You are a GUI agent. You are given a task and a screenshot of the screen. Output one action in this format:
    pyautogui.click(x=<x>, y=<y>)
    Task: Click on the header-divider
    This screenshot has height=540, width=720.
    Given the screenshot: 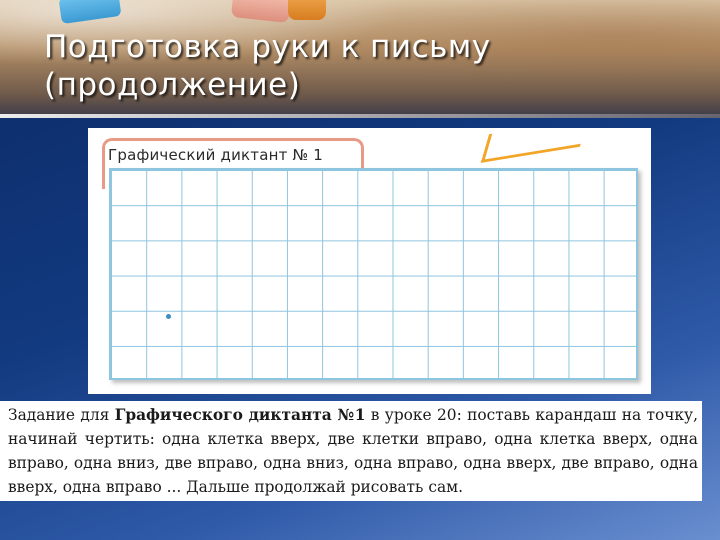 What is the action you would take?
    pyautogui.click(x=360, y=116)
    